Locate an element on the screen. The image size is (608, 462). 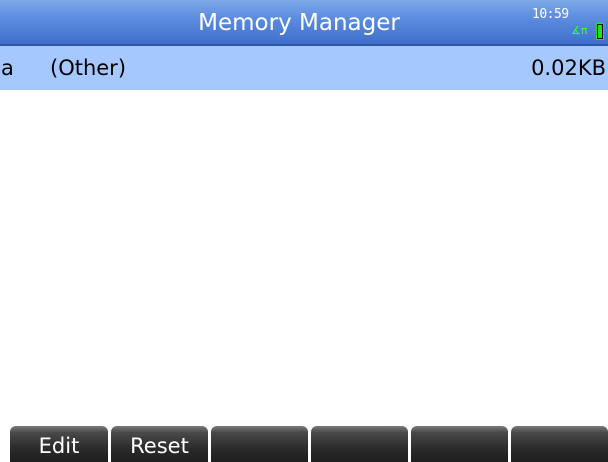
clock: 10:59 is located at coordinates (550, 14).